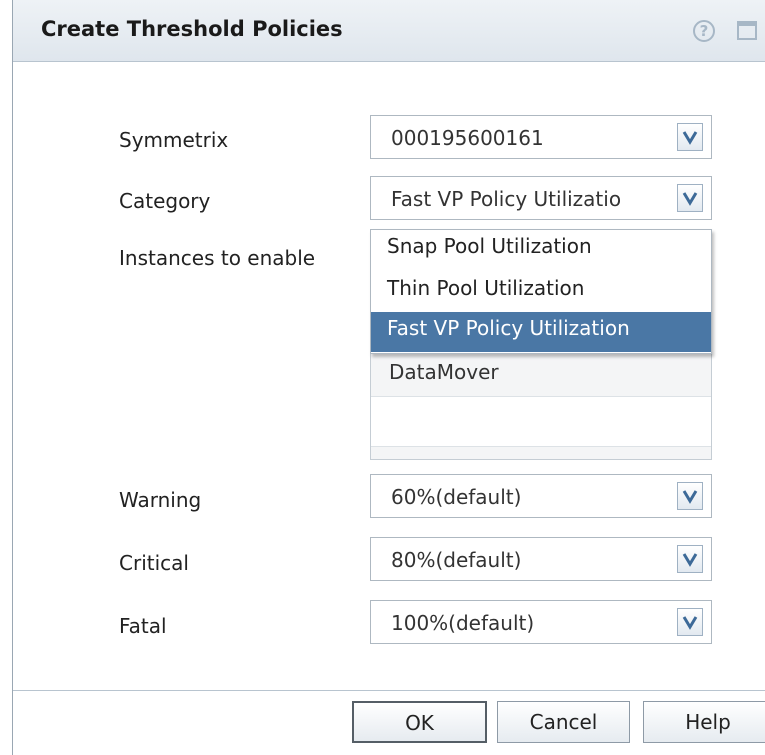 The width and height of the screenshot is (765, 755). I want to click on dropdown-option-fast-vp: Fast VP Policy Utilization, so click(541, 332).